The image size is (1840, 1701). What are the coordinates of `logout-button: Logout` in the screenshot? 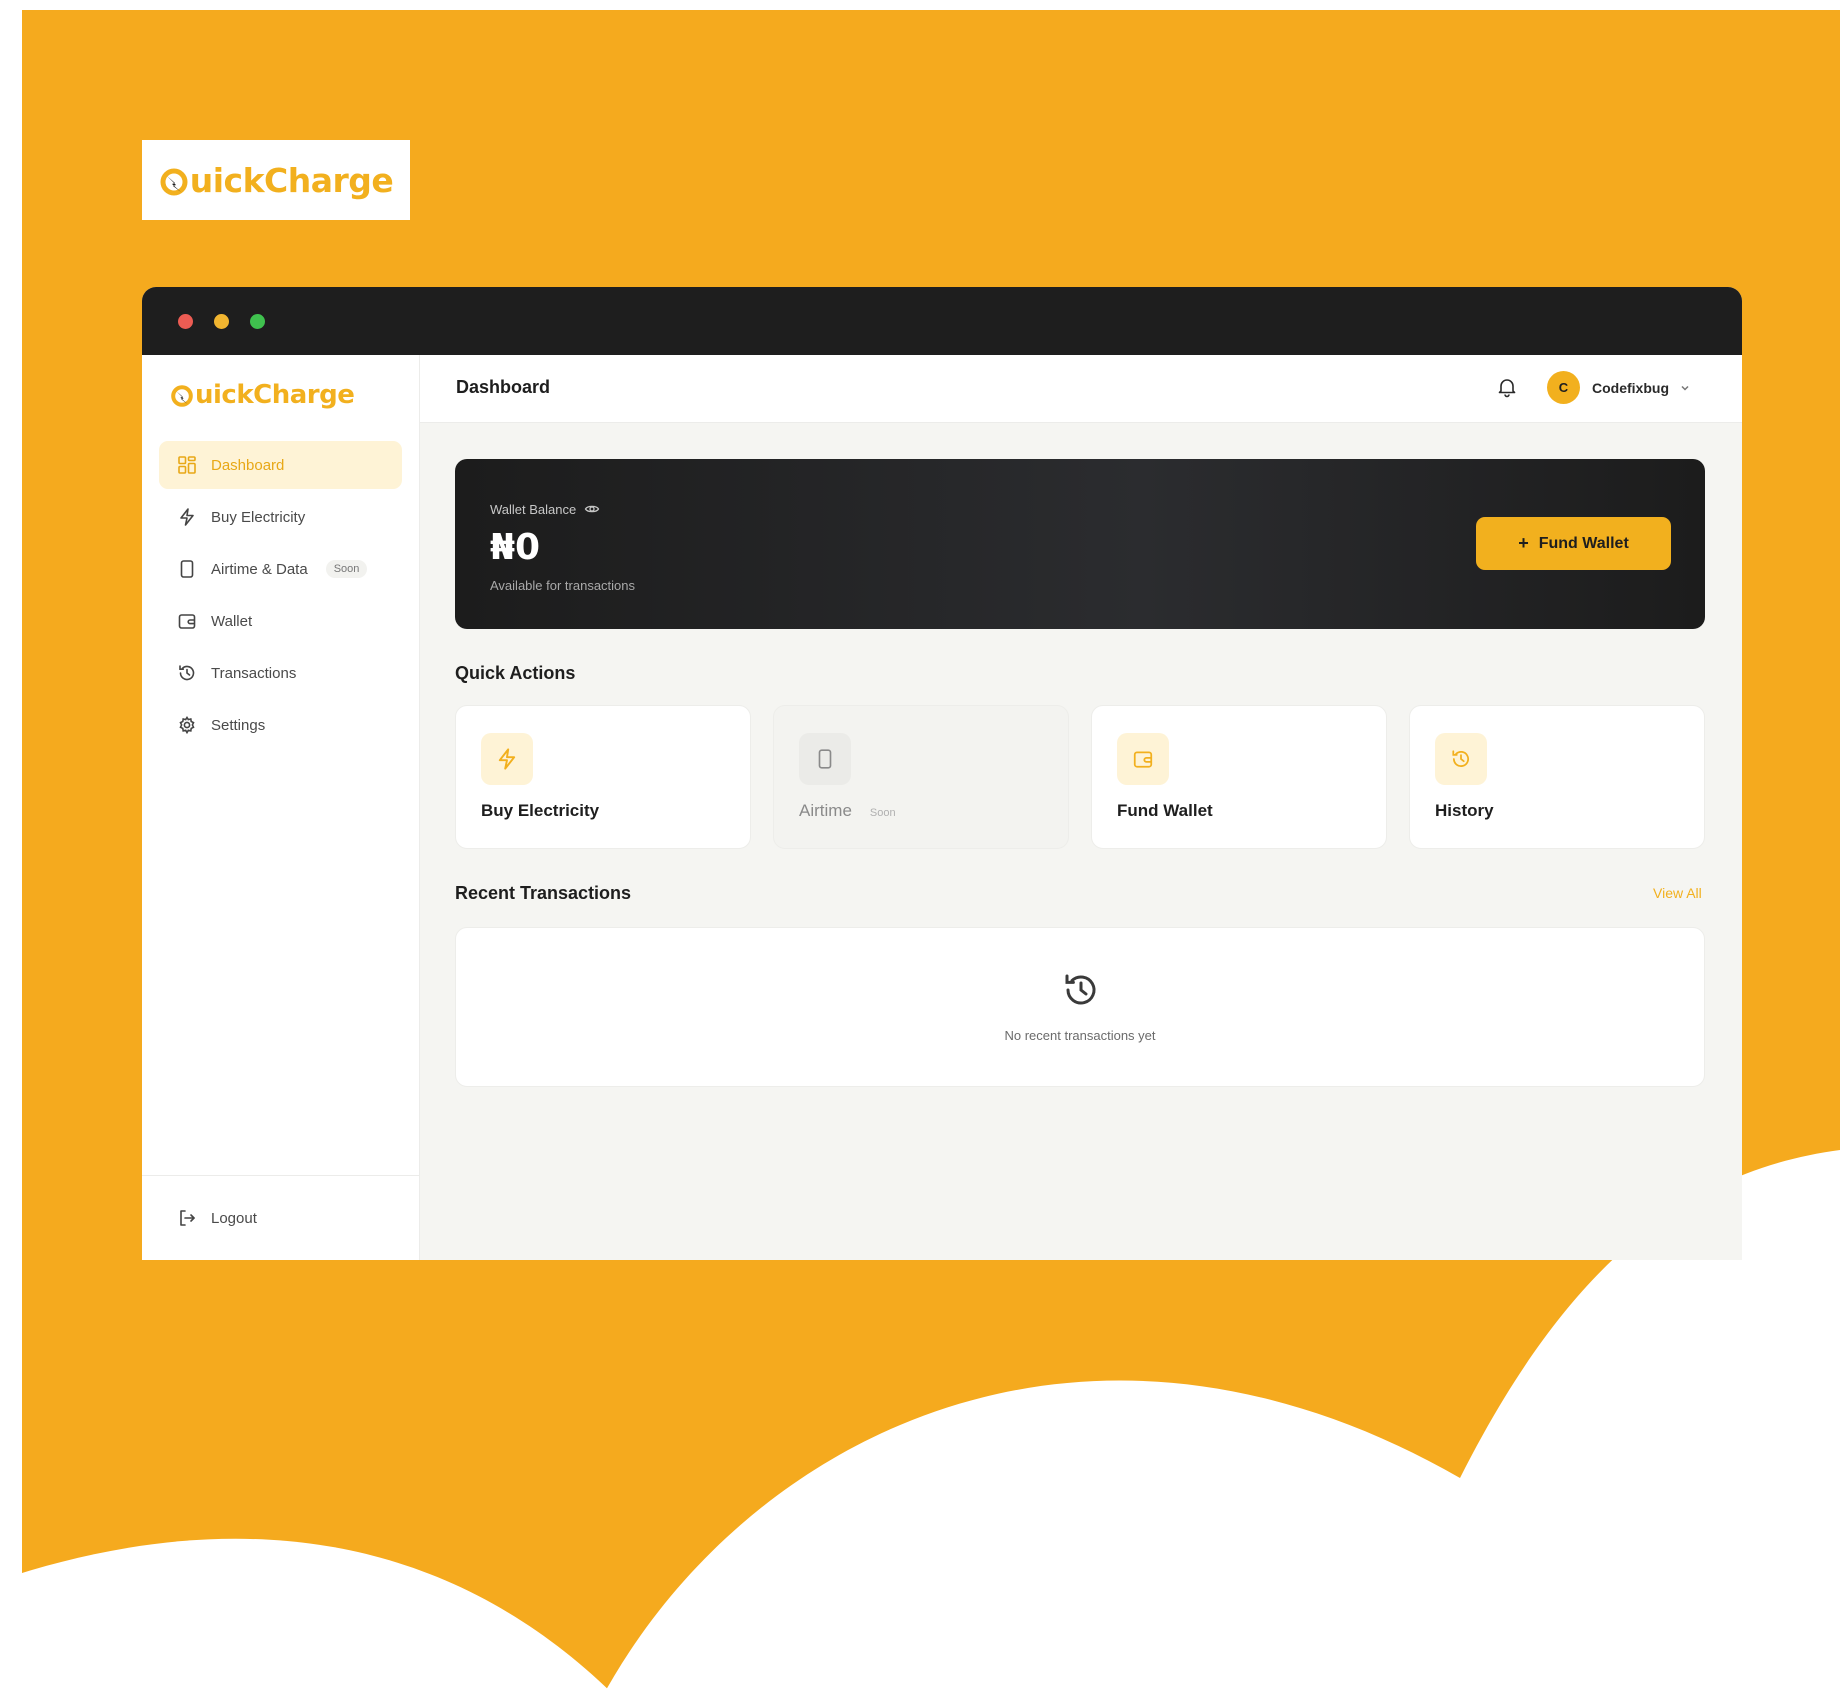 It's located at (280, 1217).